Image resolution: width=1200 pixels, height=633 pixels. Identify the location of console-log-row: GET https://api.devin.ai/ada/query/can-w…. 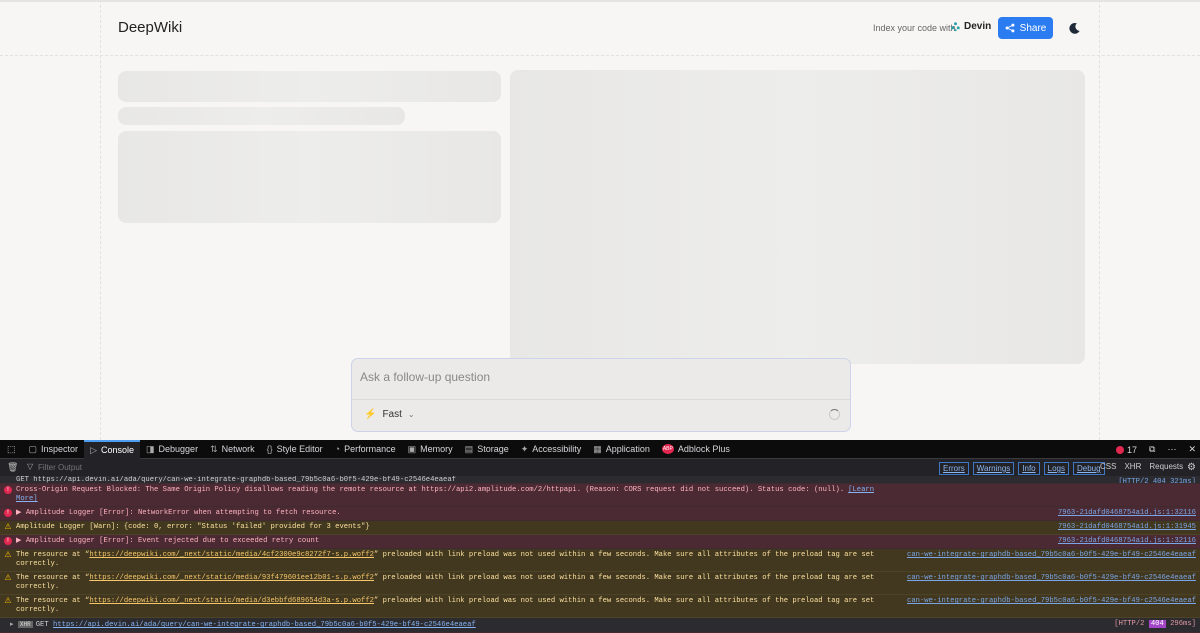
(600, 480).